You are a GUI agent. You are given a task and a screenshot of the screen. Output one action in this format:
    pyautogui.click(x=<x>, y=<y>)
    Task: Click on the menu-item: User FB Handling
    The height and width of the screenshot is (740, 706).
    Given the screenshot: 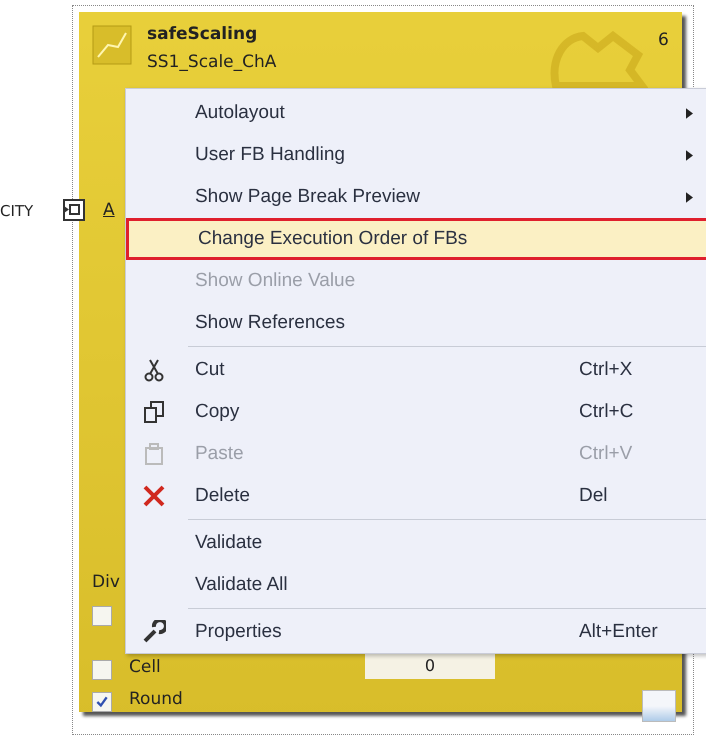 What is the action you would take?
    pyautogui.click(x=416, y=155)
    